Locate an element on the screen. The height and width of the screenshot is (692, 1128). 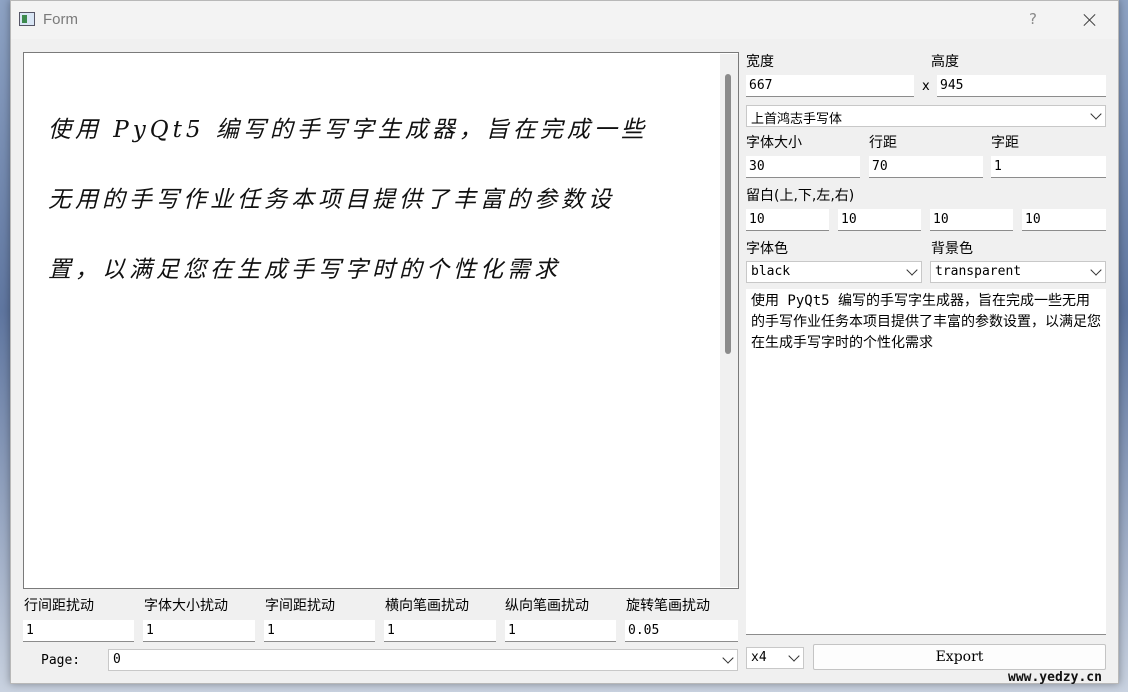
horizontal-stroke-disturb-label: 横向笔画扰动 is located at coordinates (427, 606).